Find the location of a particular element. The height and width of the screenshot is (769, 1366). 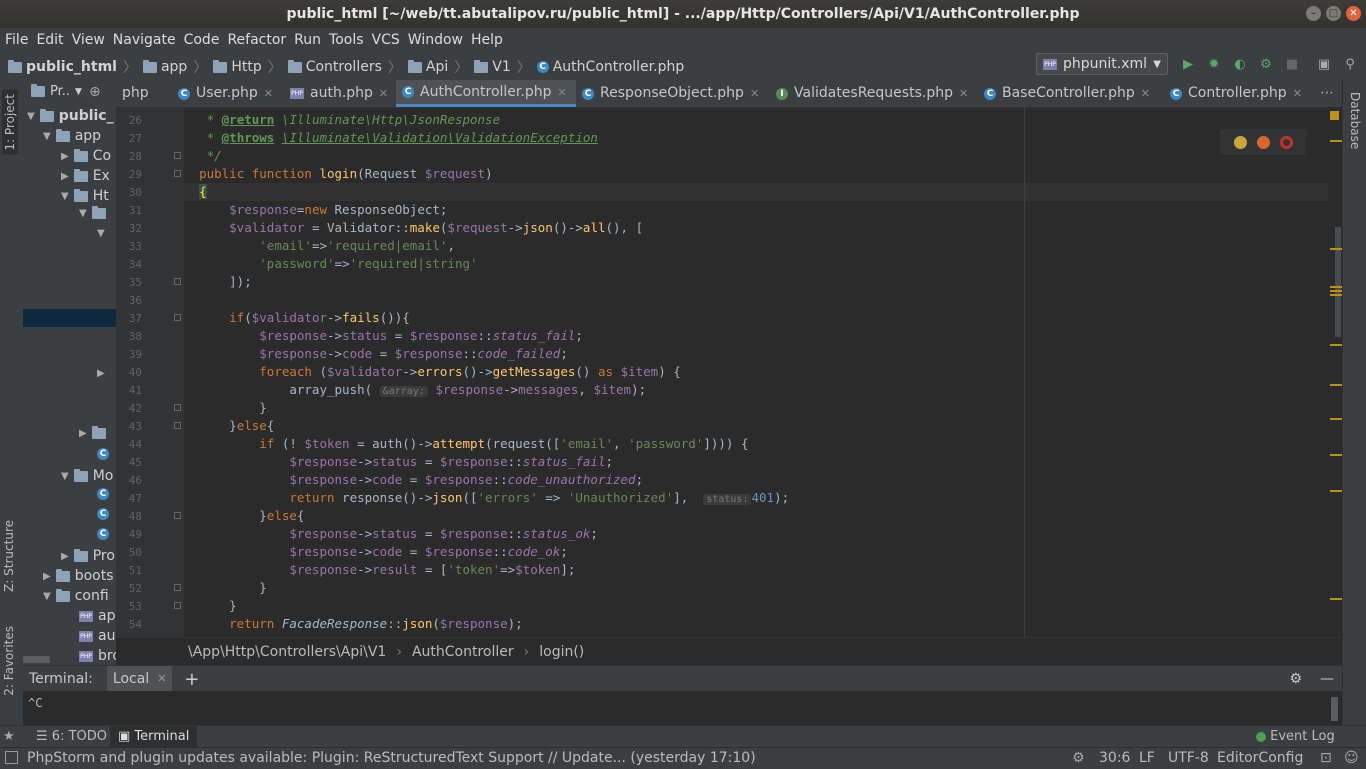

horizontal-scrollbar is located at coordinates (36, 659).